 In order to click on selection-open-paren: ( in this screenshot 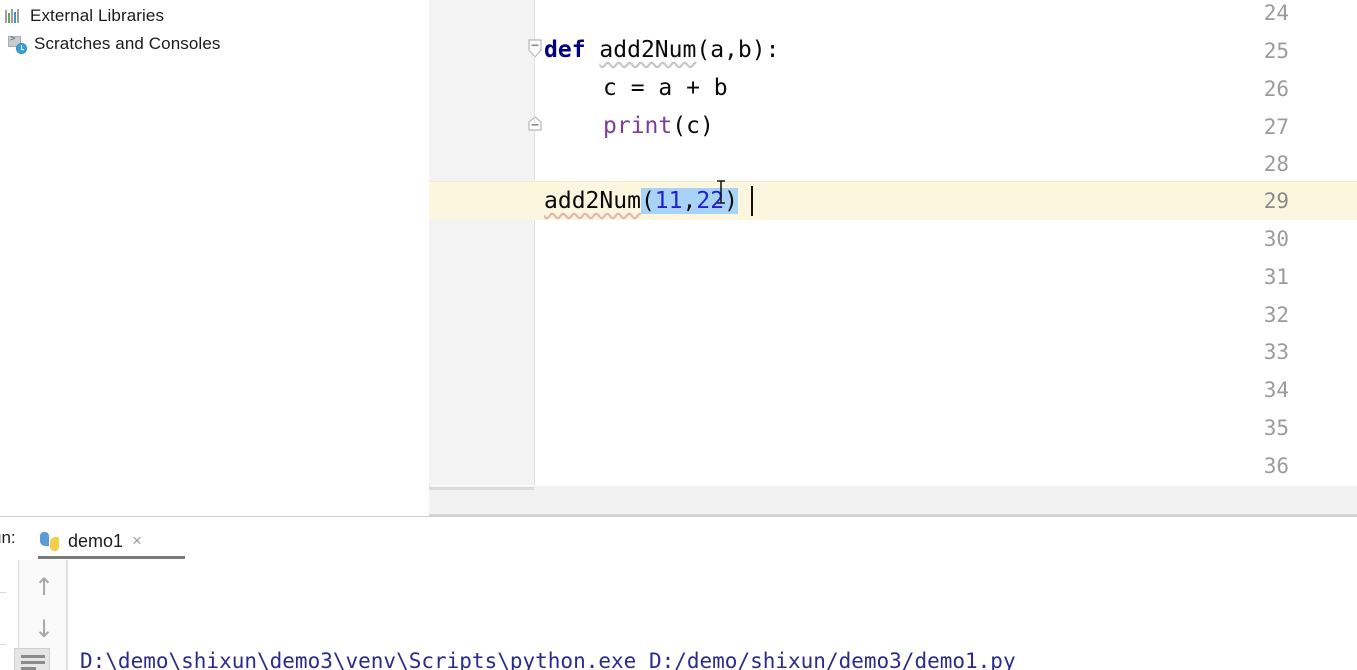, I will do `click(647, 201)`.